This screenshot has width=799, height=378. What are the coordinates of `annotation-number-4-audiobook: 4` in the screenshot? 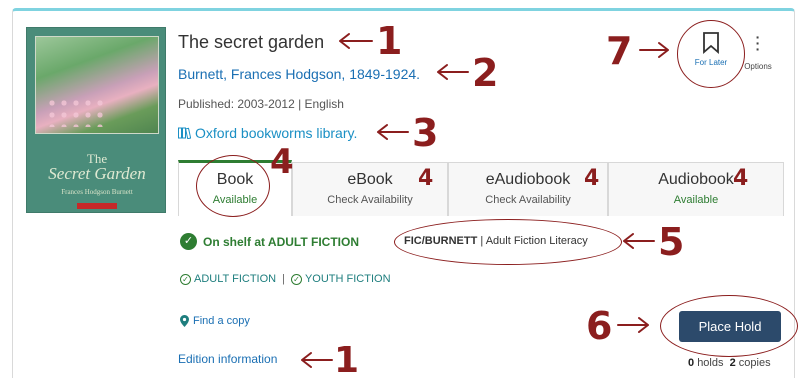 It's located at (741, 178).